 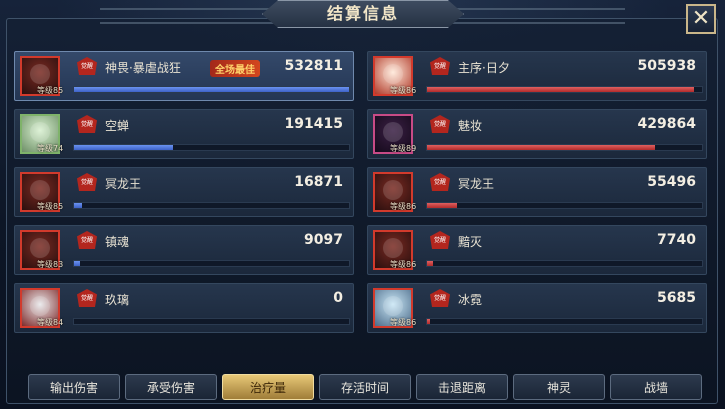 I want to click on green-spirit-portrait-icon, so click(x=40, y=132).